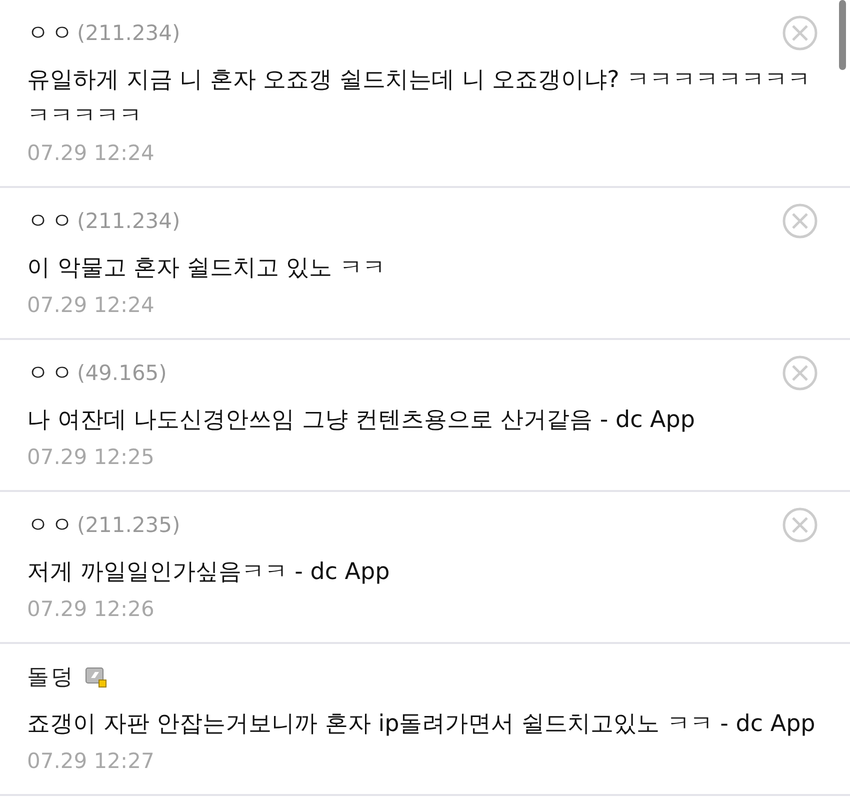  I want to click on scrollbar, so click(842, 35).